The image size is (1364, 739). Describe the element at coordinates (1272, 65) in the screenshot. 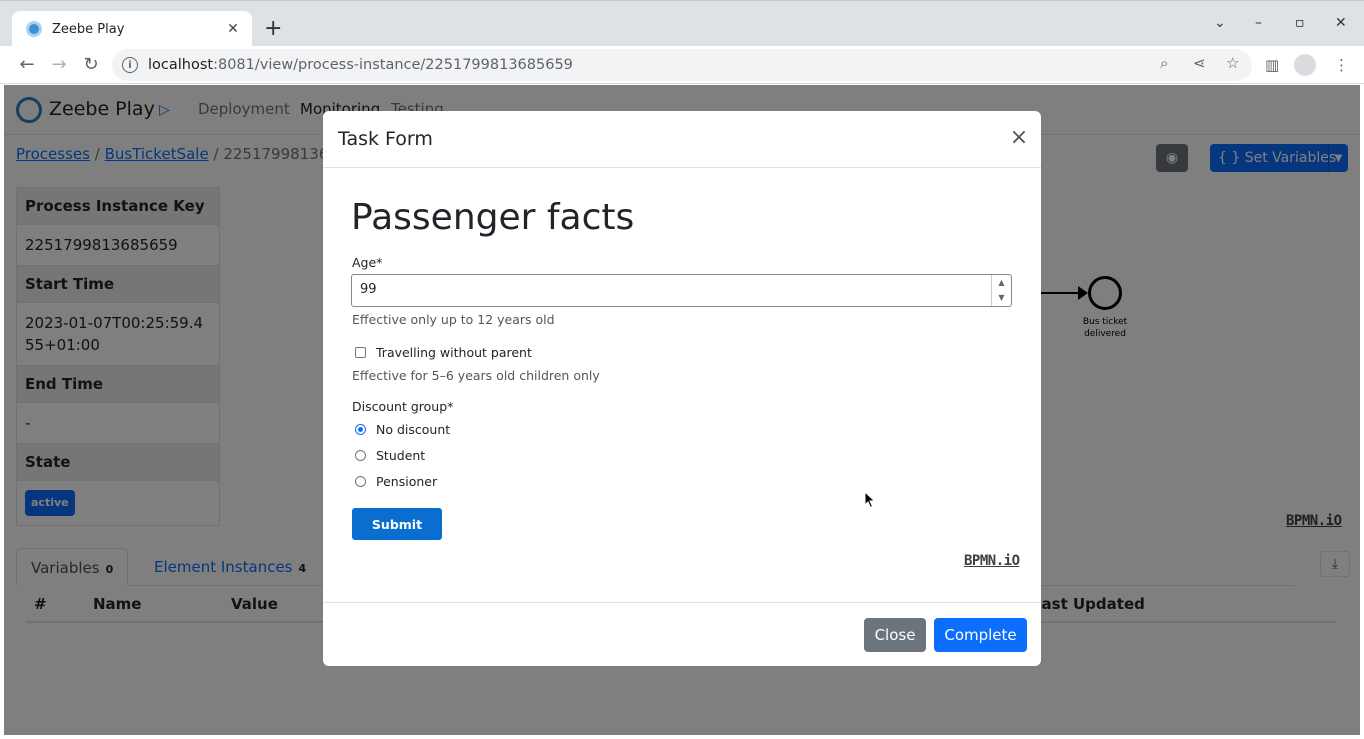

I see `side-panel-icon: ▥` at that location.